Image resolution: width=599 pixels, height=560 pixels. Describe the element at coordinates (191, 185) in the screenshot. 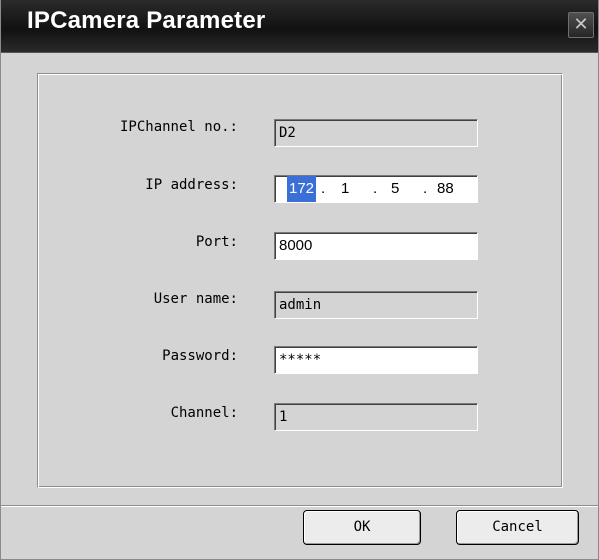

I see `ip-address-label: IP address:` at that location.